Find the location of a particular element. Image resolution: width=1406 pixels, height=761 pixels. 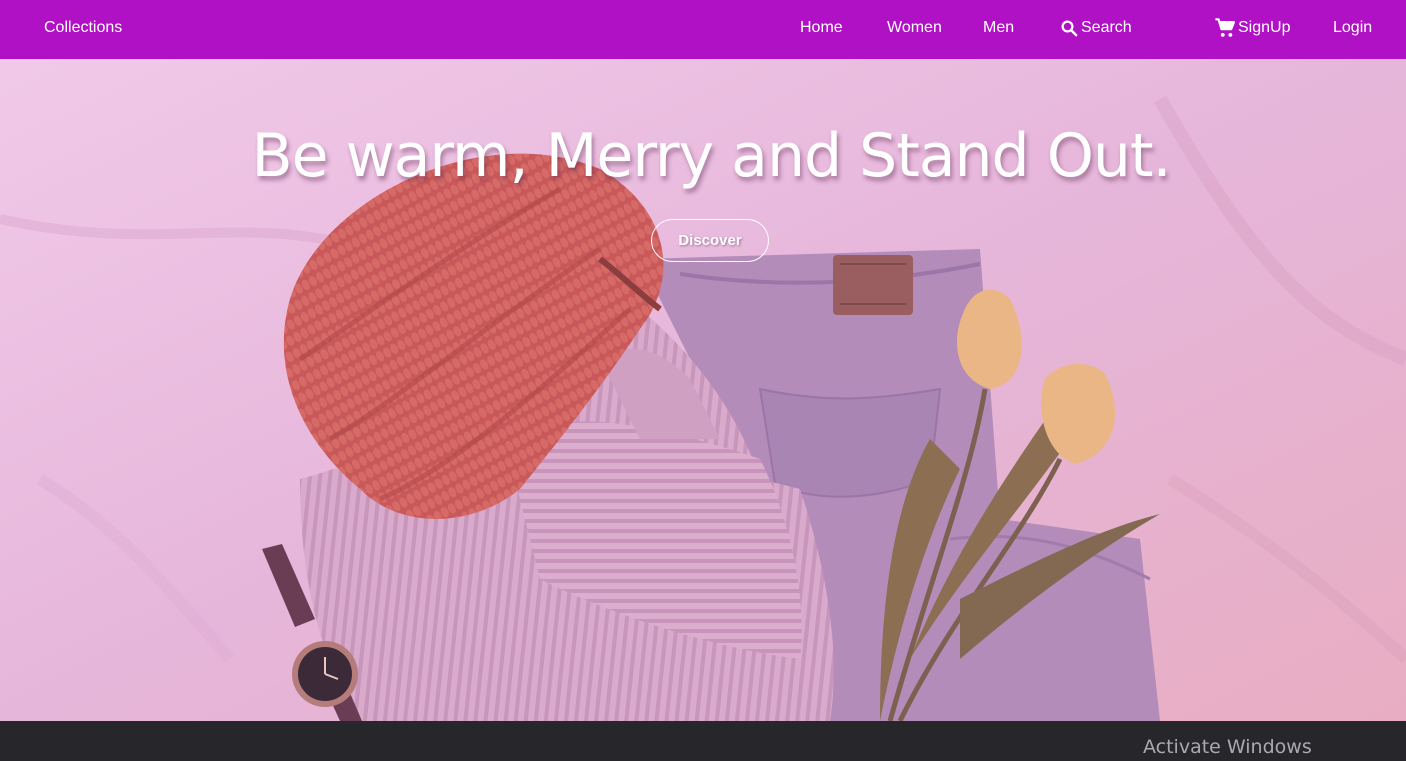

discover-button: Discover is located at coordinates (710, 240).